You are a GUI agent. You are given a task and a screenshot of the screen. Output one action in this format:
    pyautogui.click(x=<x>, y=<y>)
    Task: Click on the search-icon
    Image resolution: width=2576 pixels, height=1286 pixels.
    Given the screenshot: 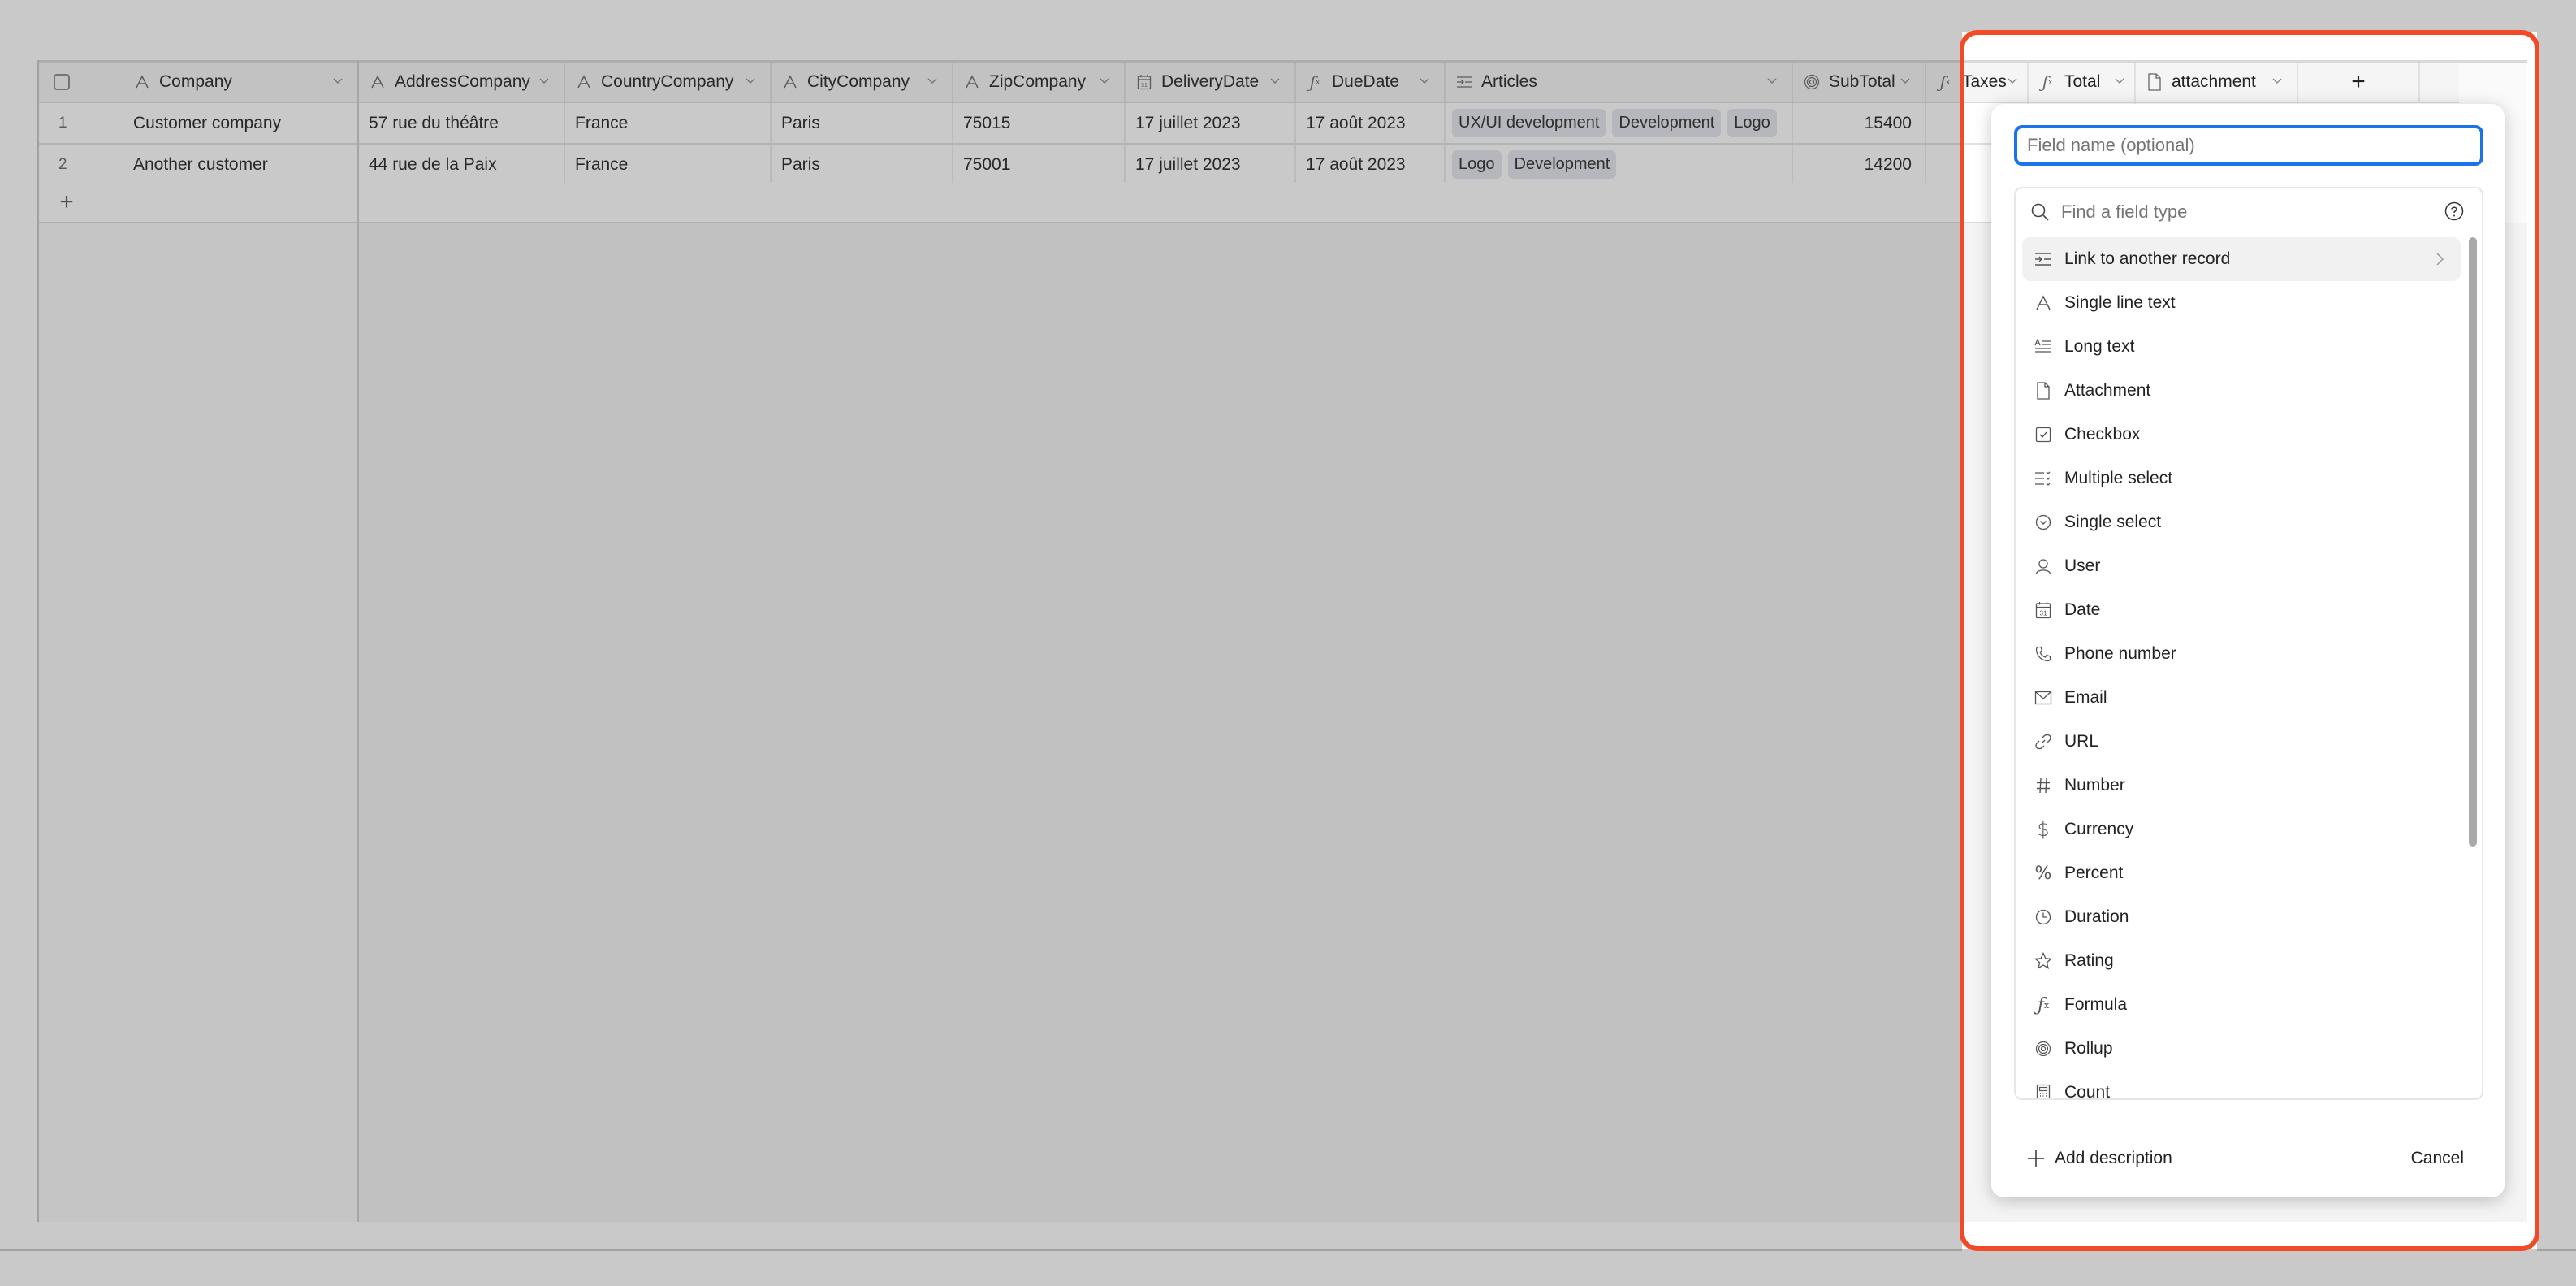 What is the action you would take?
    pyautogui.click(x=2040, y=212)
    